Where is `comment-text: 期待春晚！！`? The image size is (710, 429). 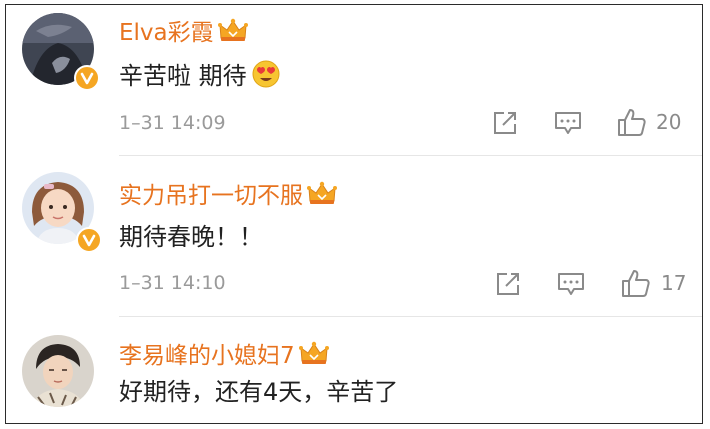
comment-text: 期待春晚！！ is located at coordinates (191, 237).